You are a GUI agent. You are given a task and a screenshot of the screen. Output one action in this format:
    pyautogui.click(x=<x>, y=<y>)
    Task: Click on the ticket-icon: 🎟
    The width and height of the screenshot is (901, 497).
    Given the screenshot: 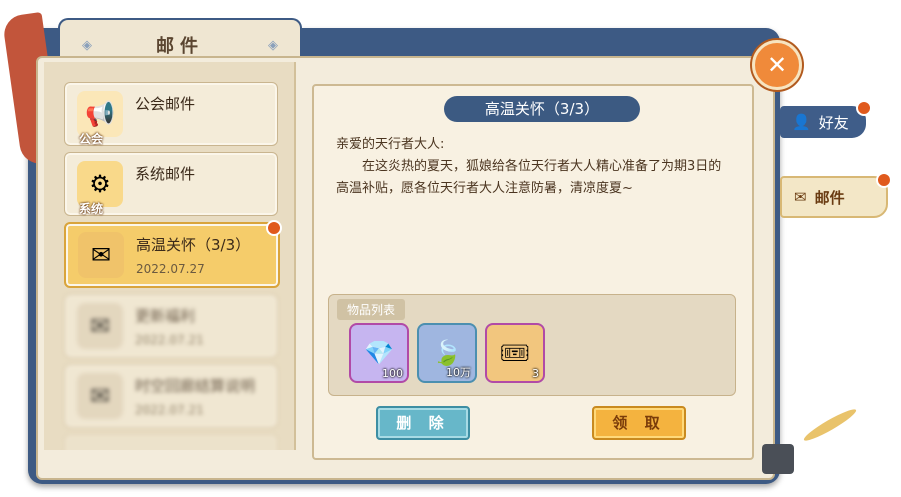 What is the action you would take?
    pyautogui.click(x=515, y=353)
    